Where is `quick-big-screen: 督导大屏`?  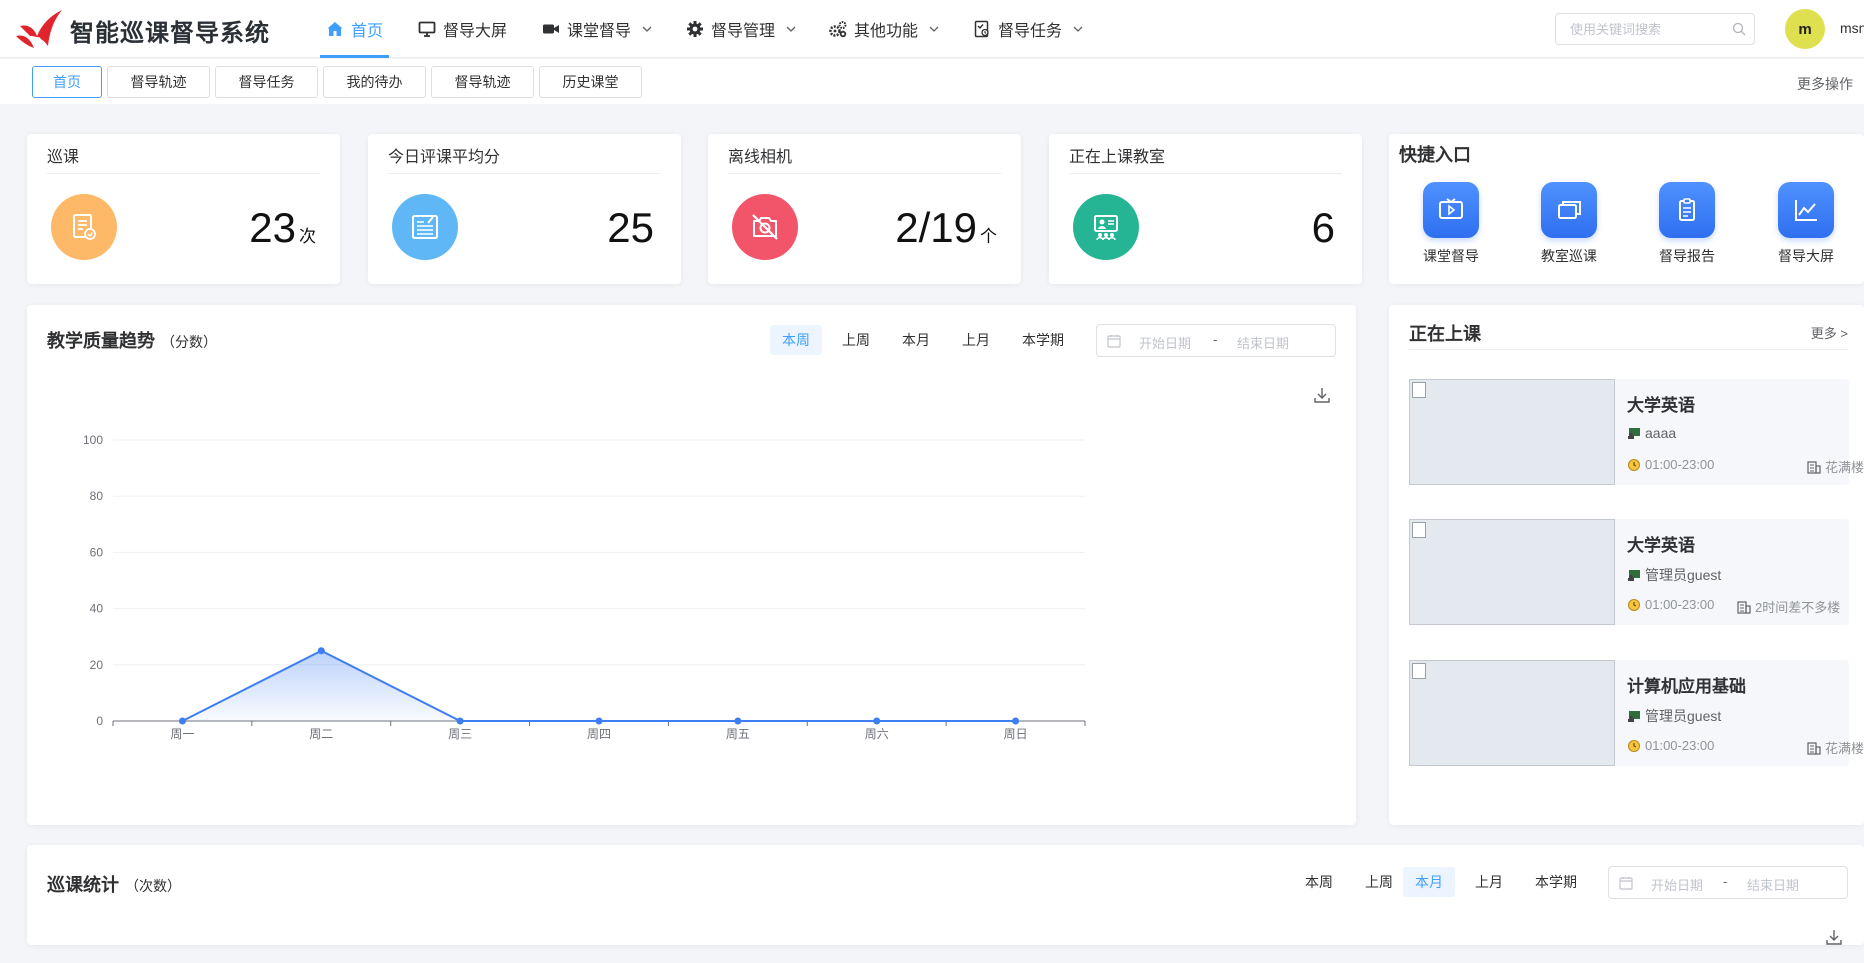 quick-big-screen: 督导大屏 is located at coordinates (1806, 224).